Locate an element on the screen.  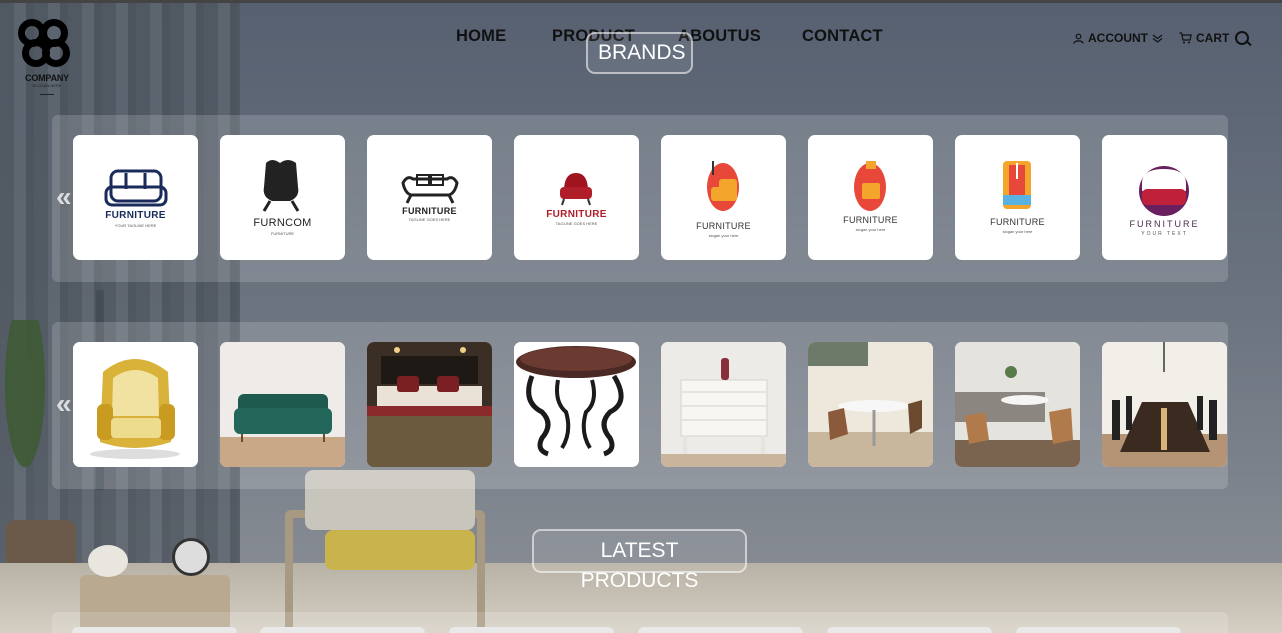
living-room-icon is located at coordinates (1017, 404).